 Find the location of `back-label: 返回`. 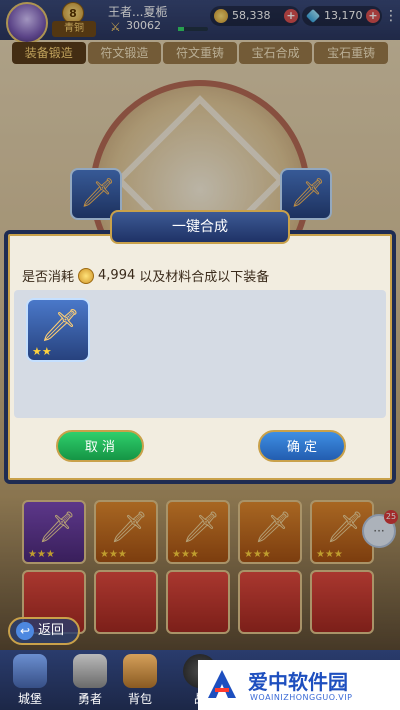

back-label: 返回 is located at coordinates (51, 630).